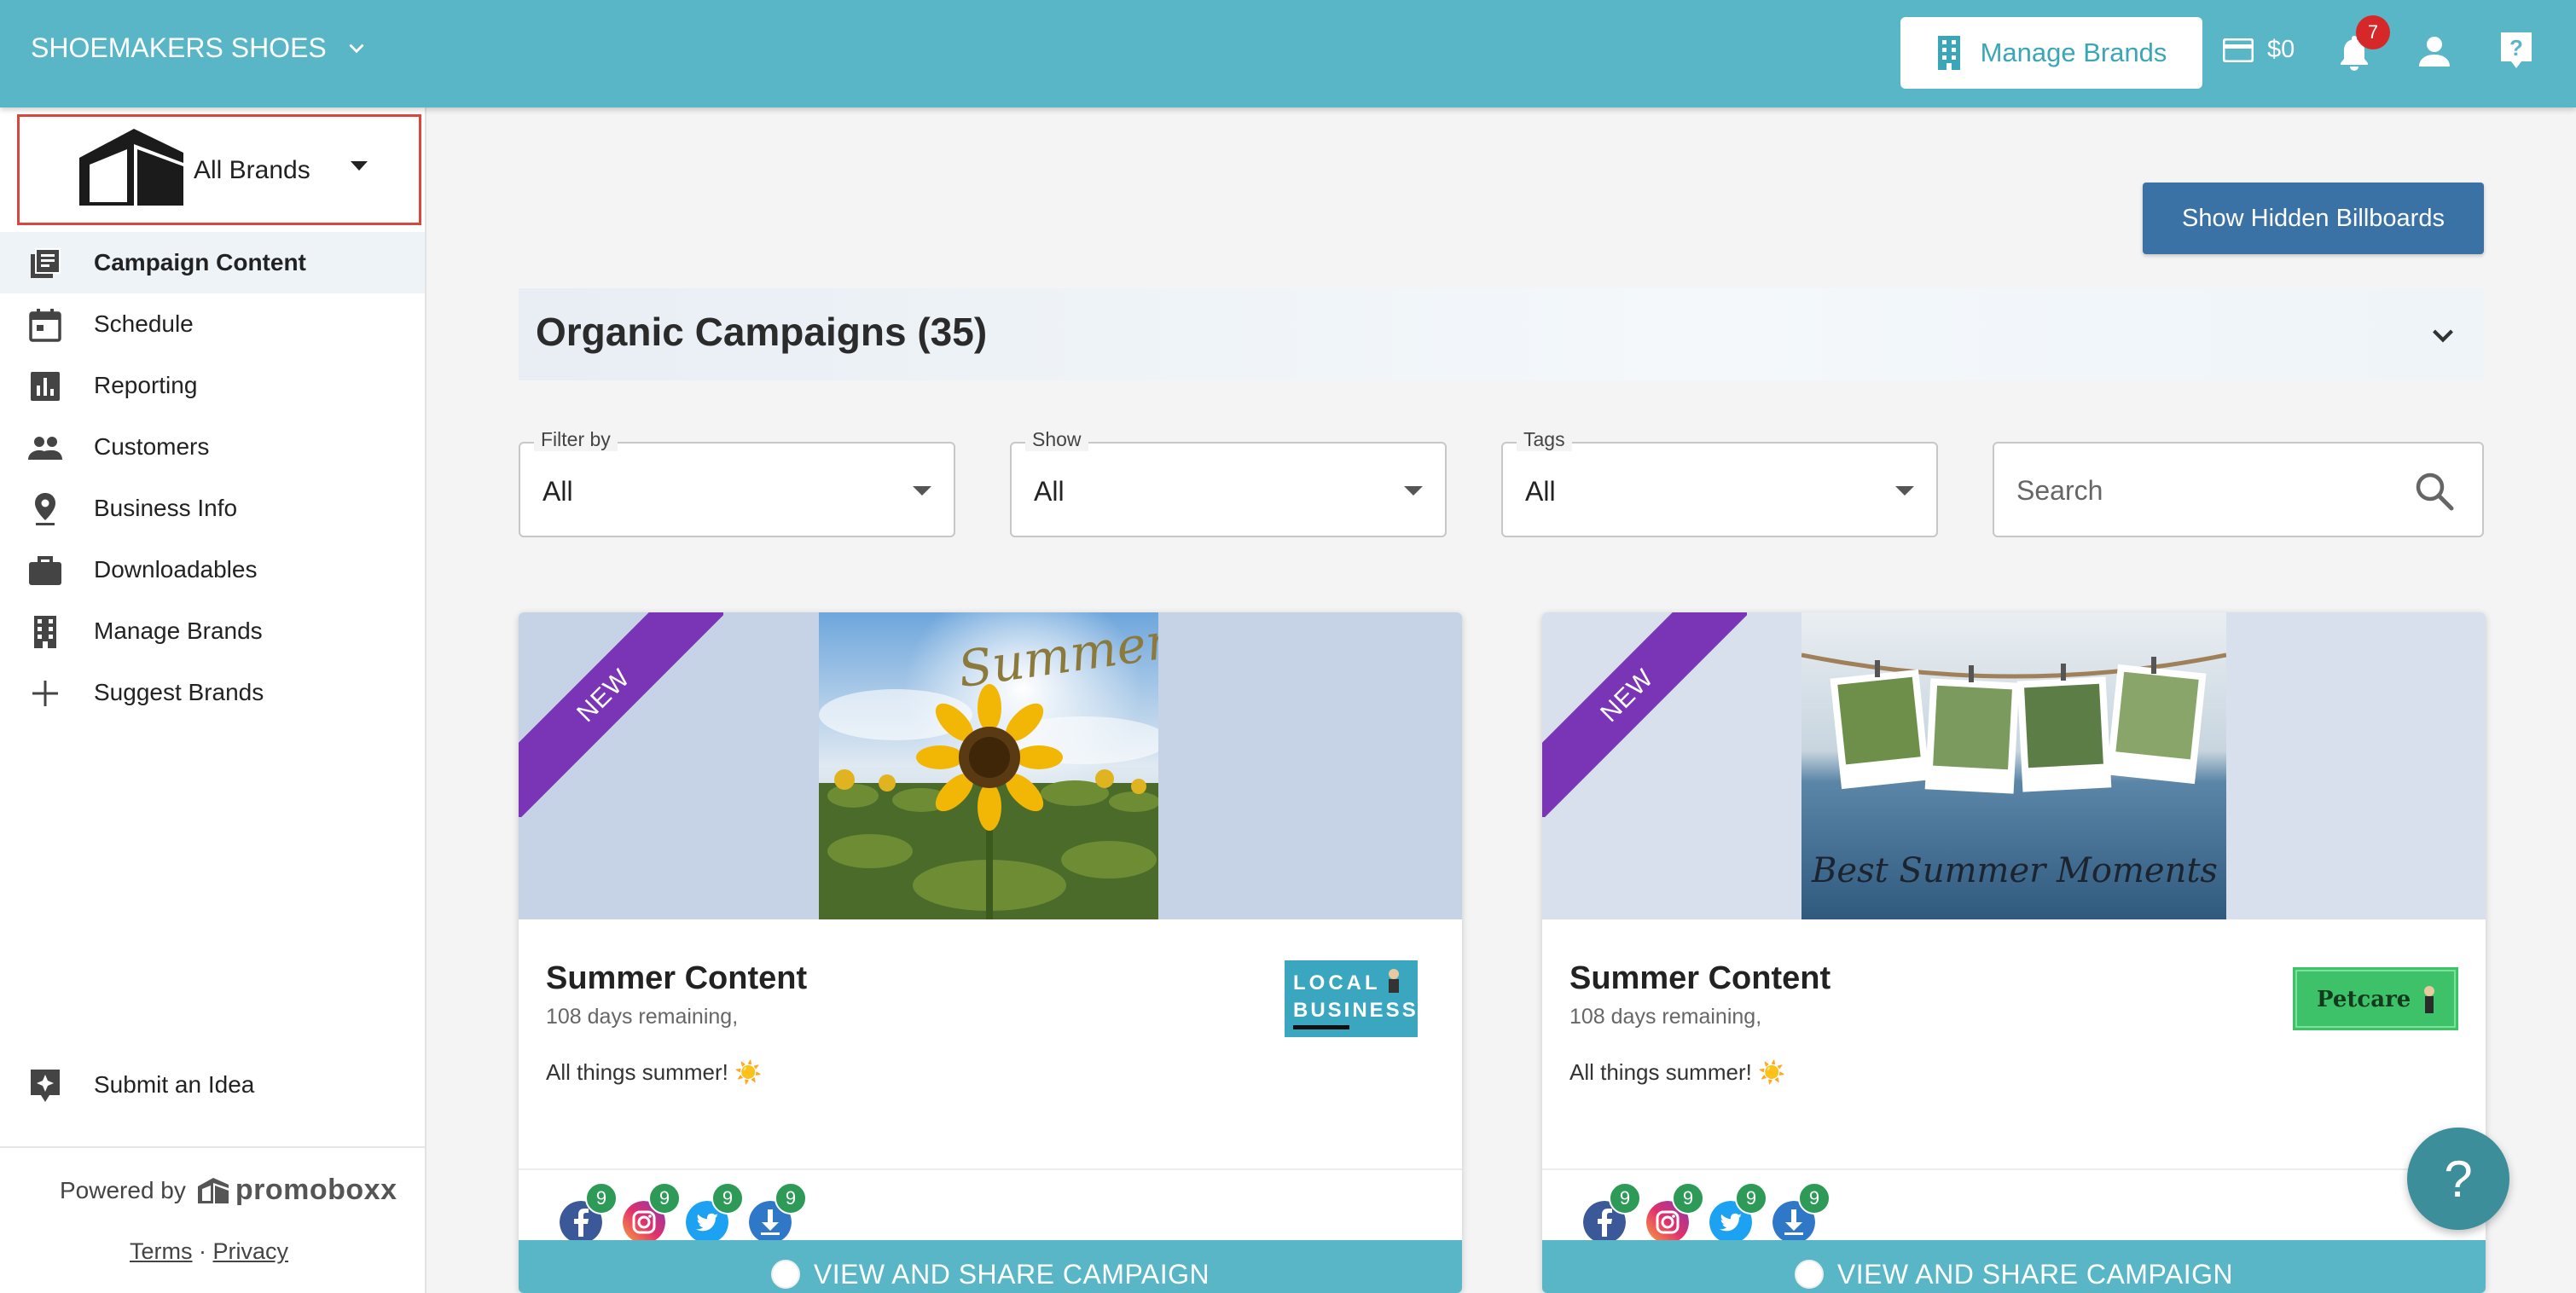 This screenshot has width=2576, height=1293. Describe the element at coordinates (131, 168) in the screenshot. I see `brand-logo-icon` at that location.